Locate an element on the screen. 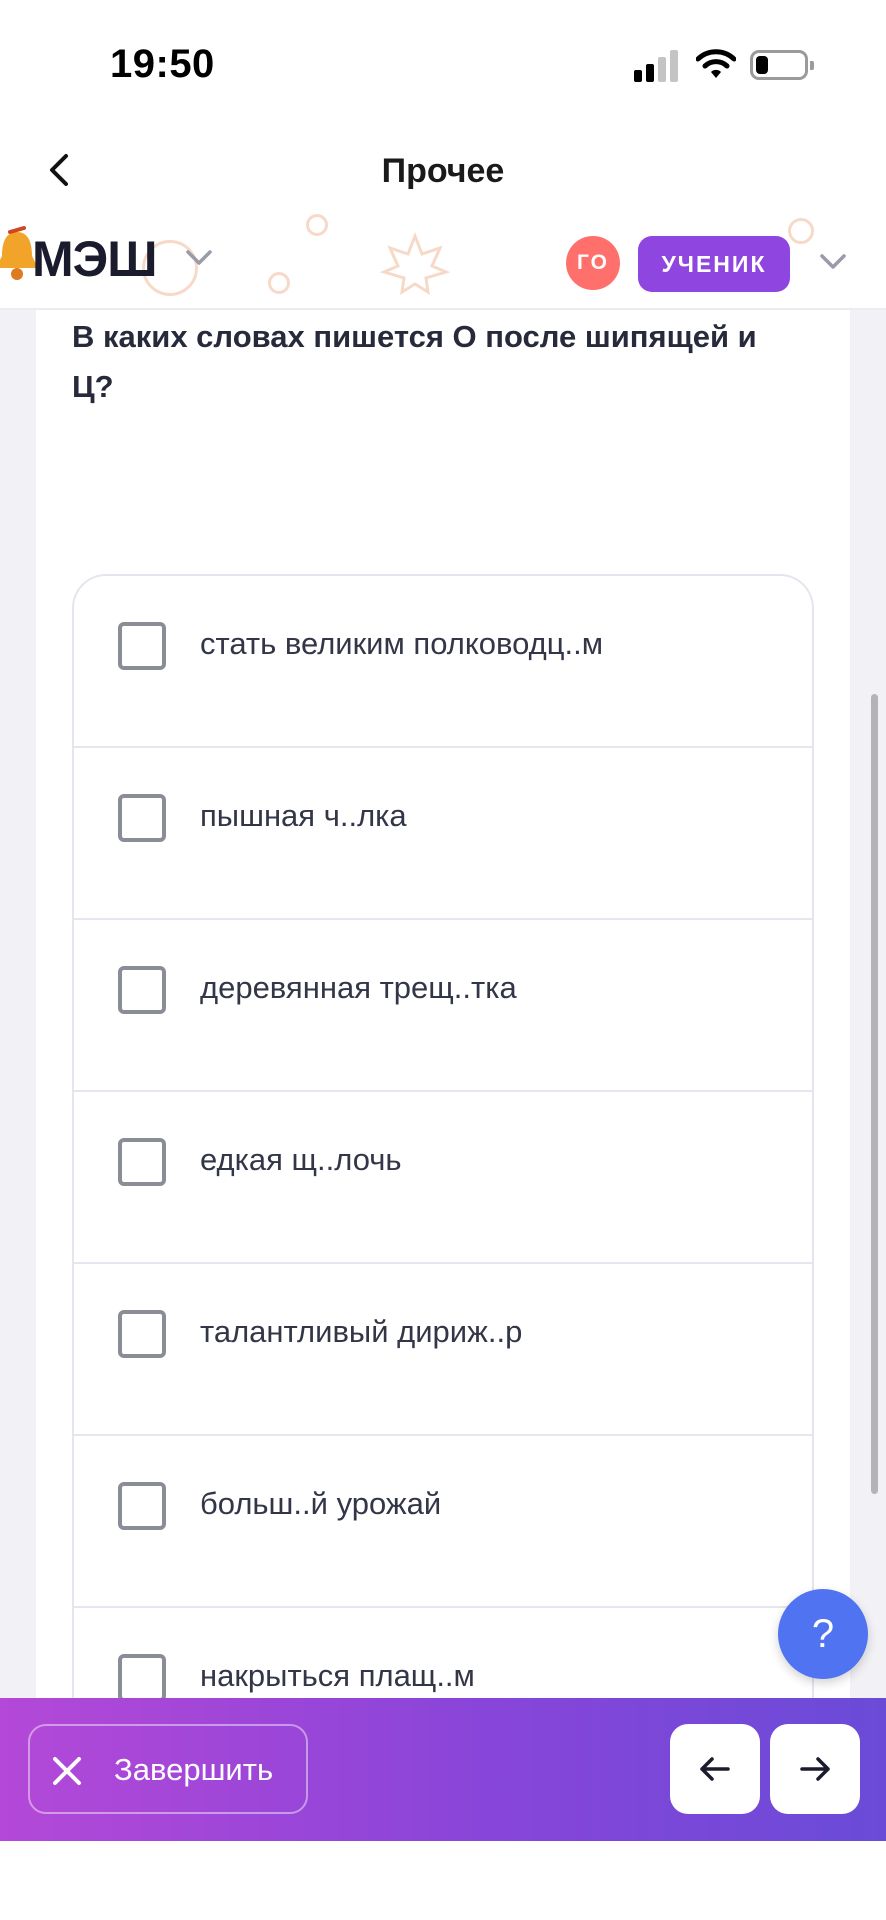 This screenshot has height=1920, width=886. finish-button: Завершить is located at coordinates (168, 1769).